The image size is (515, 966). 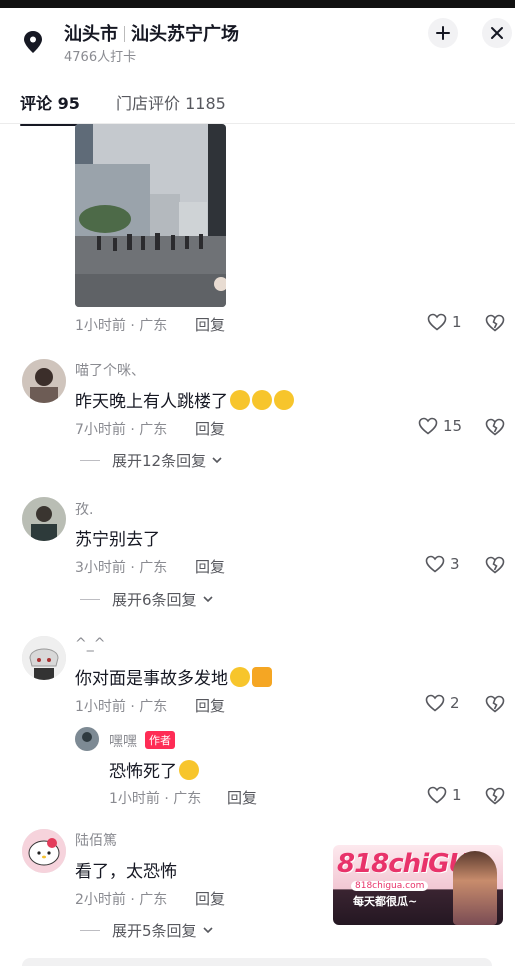 I want to click on like-button: 3, so click(x=442, y=564).